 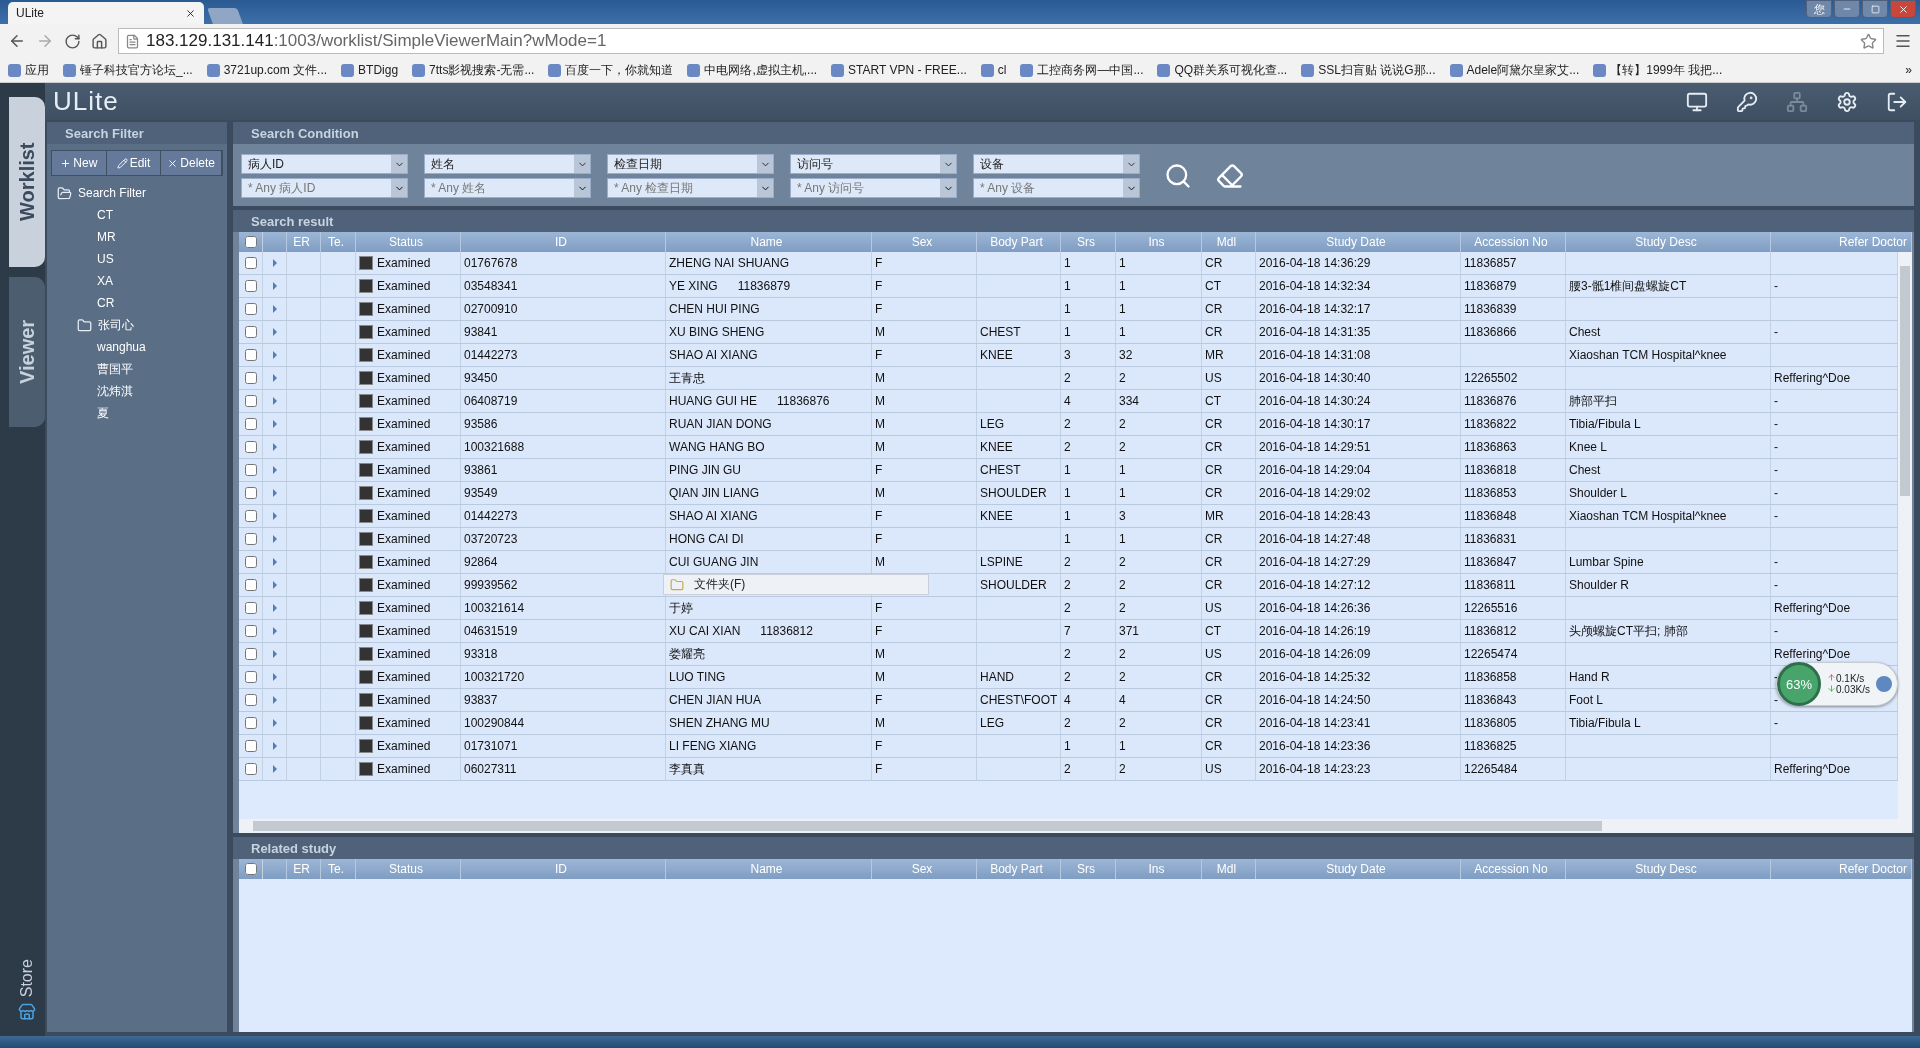 What do you see at coordinates (1848, 678) in the screenshot?
I see `upload-speed: 0.1K/s` at bounding box center [1848, 678].